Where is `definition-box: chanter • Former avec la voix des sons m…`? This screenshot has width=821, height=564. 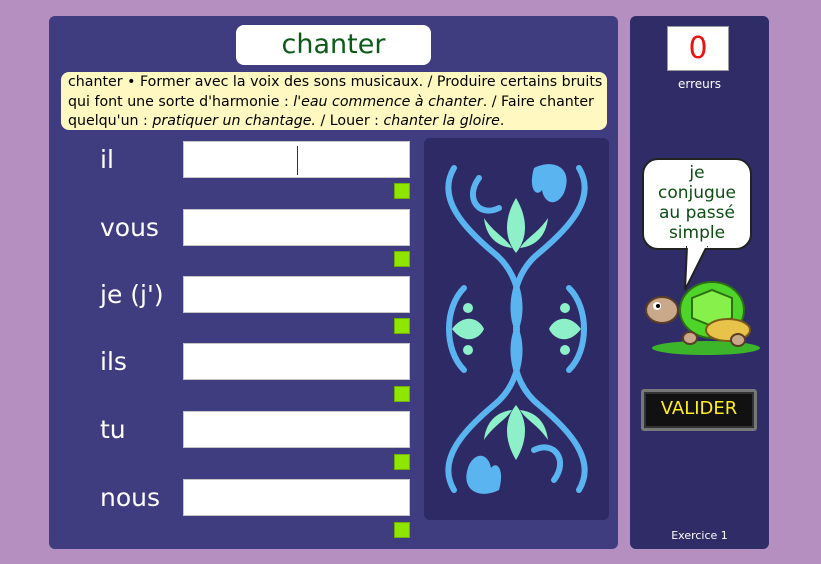
definition-box: chanter • Former avec la voix des sons m… is located at coordinates (334, 101).